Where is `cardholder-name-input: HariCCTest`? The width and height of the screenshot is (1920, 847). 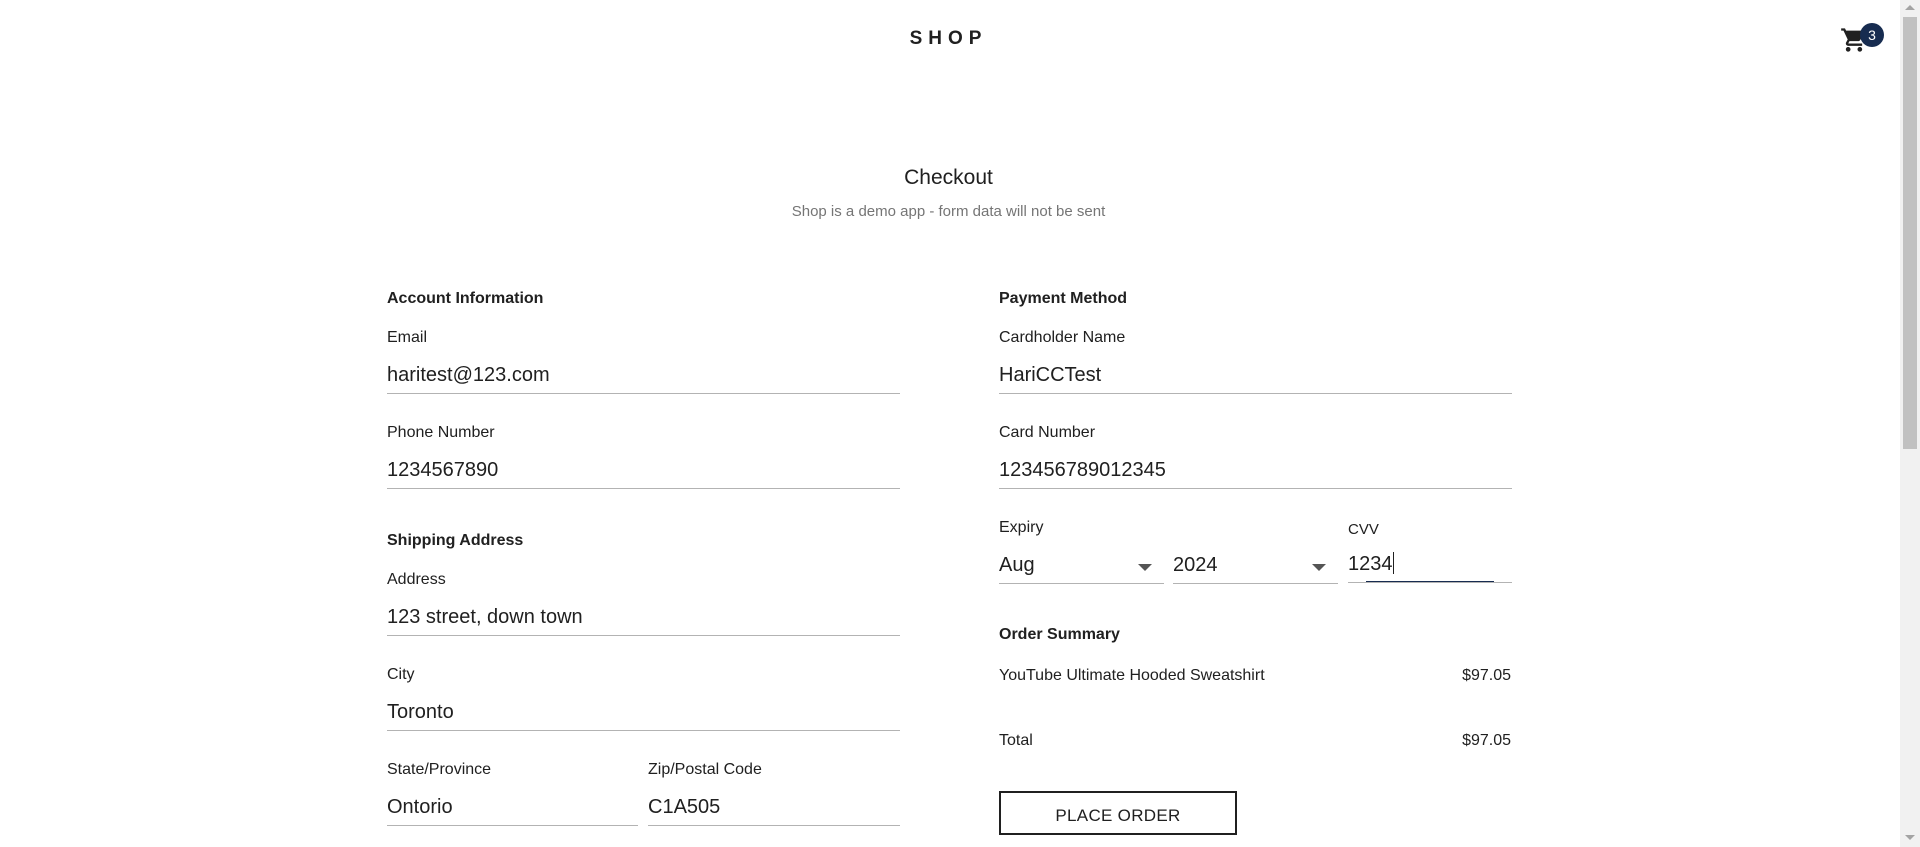 cardholder-name-input: HariCCTest is located at coordinates (1255, 377).